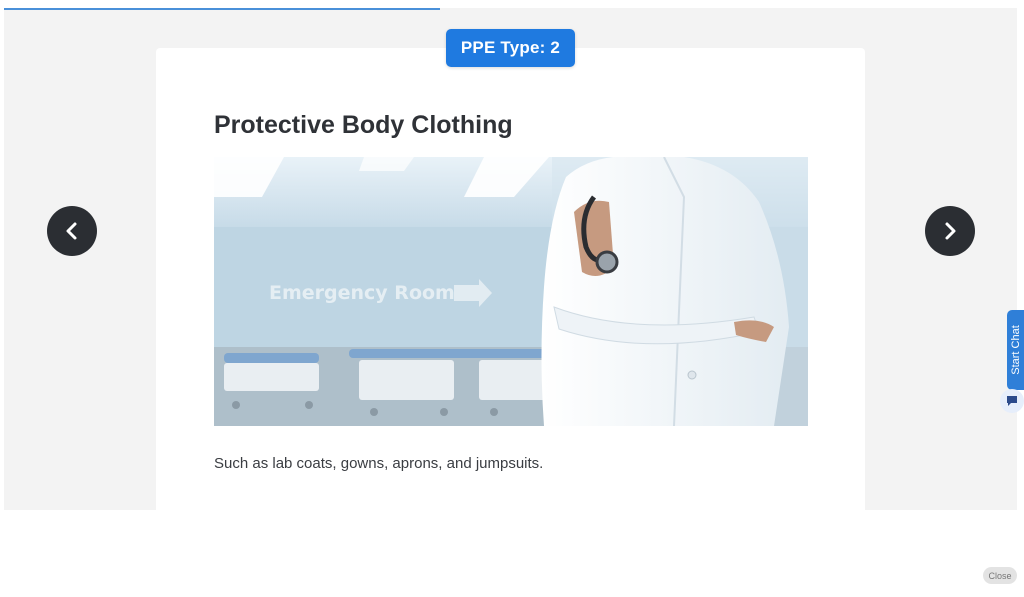  Describe the element at coordinates (363, 125) in the screenshot. I see `slide-title: Protective Body Clothing` at that location.